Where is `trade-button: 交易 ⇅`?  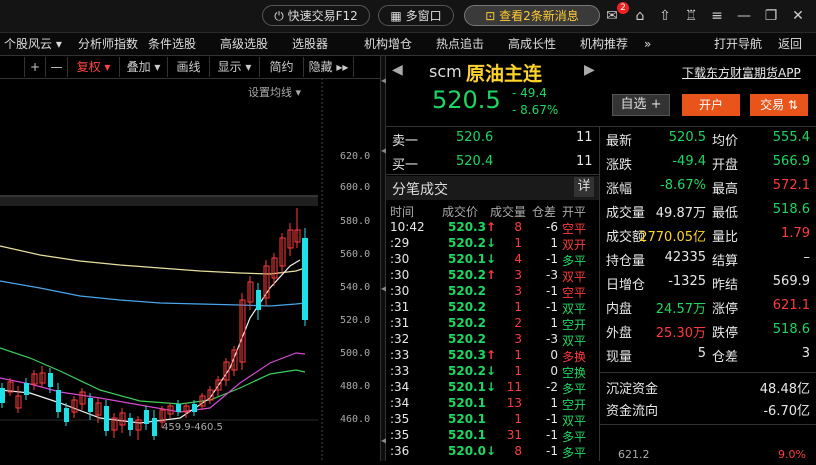 trade-button: 交易 ⇅ is located at coordinates (779, 105).